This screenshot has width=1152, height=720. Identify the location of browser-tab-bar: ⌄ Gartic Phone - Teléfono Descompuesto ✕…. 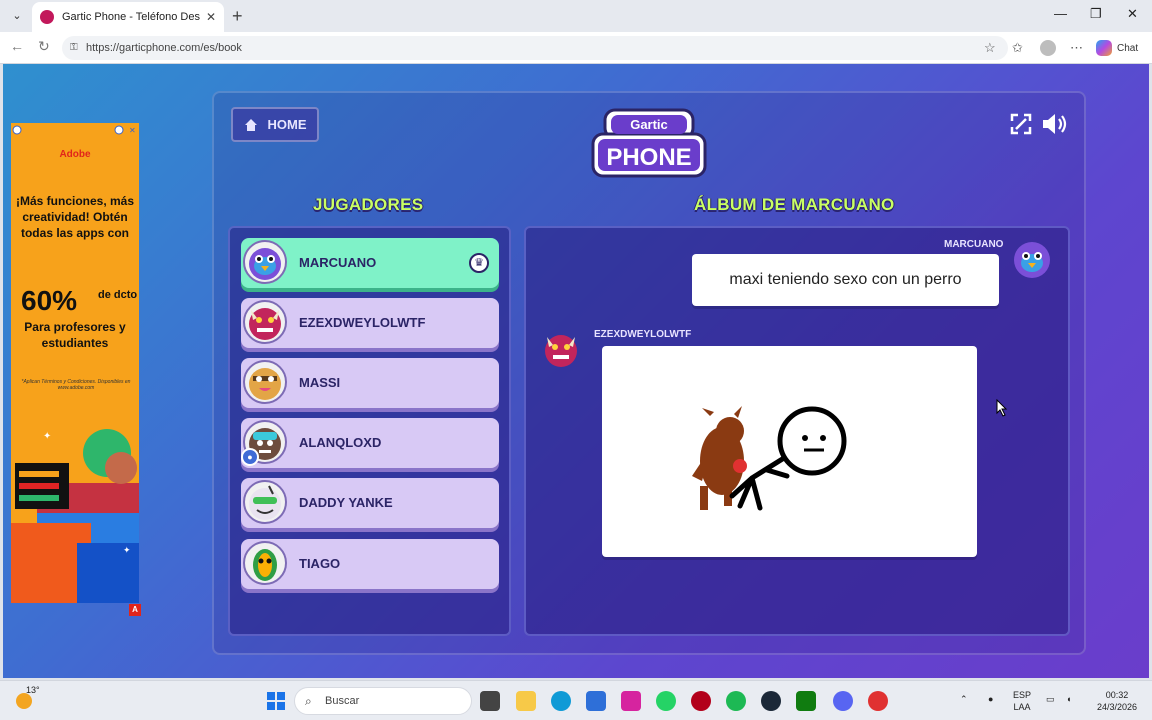
(576, 16).